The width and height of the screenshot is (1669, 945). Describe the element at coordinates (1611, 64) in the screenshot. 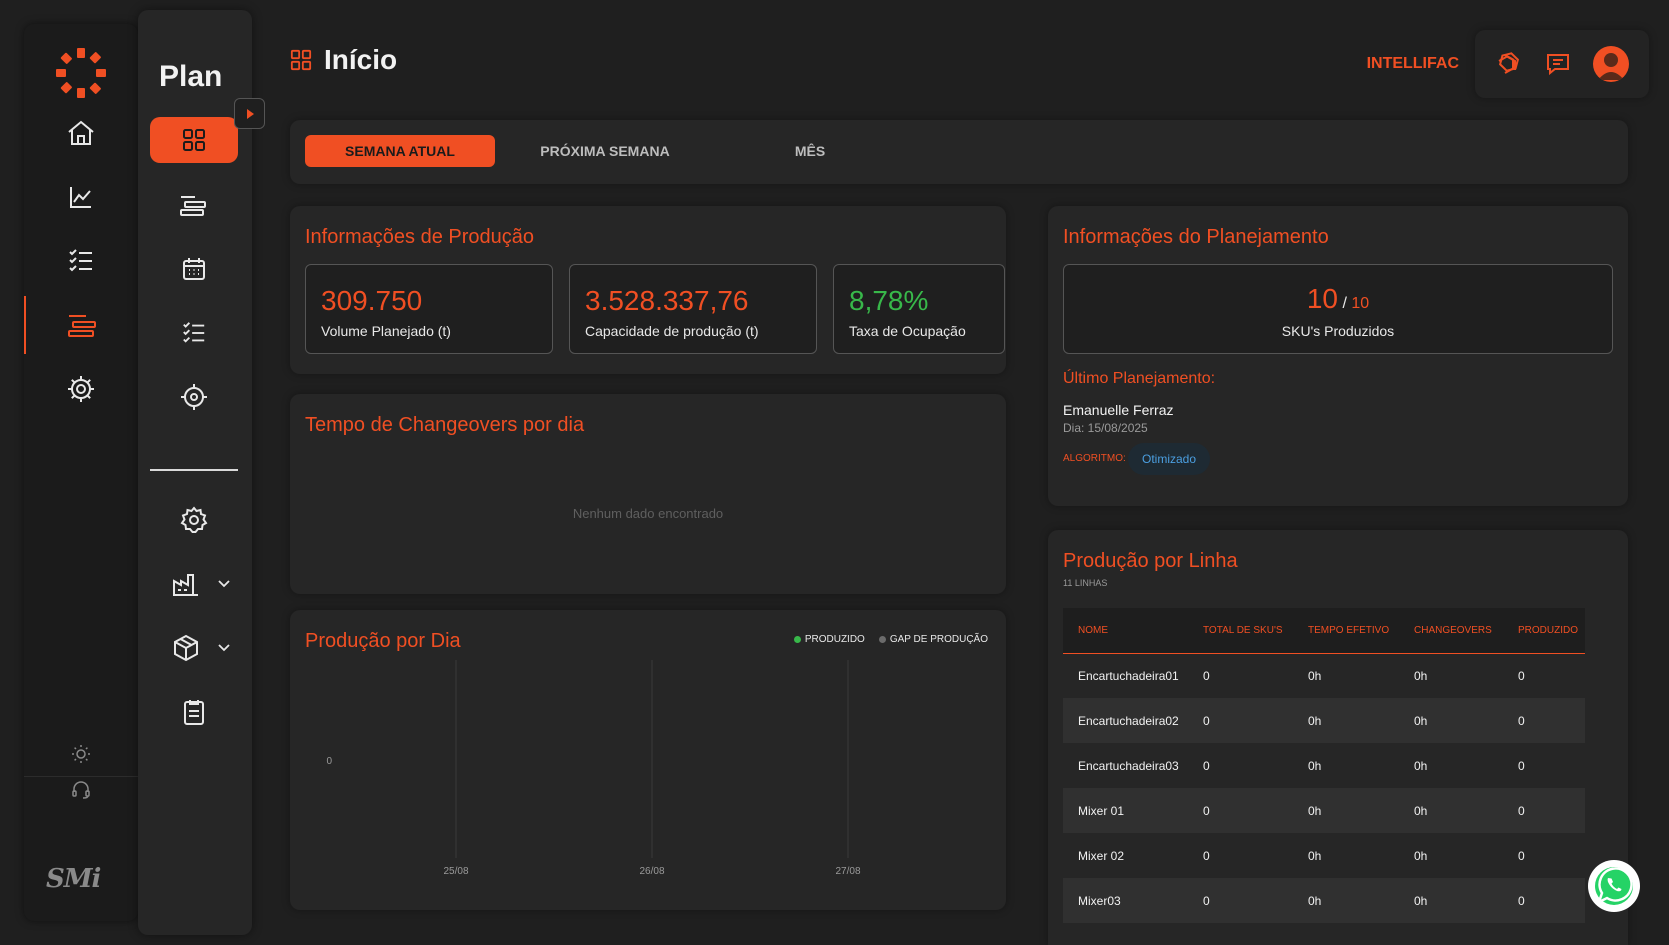

I see `user-avatar` at that location.